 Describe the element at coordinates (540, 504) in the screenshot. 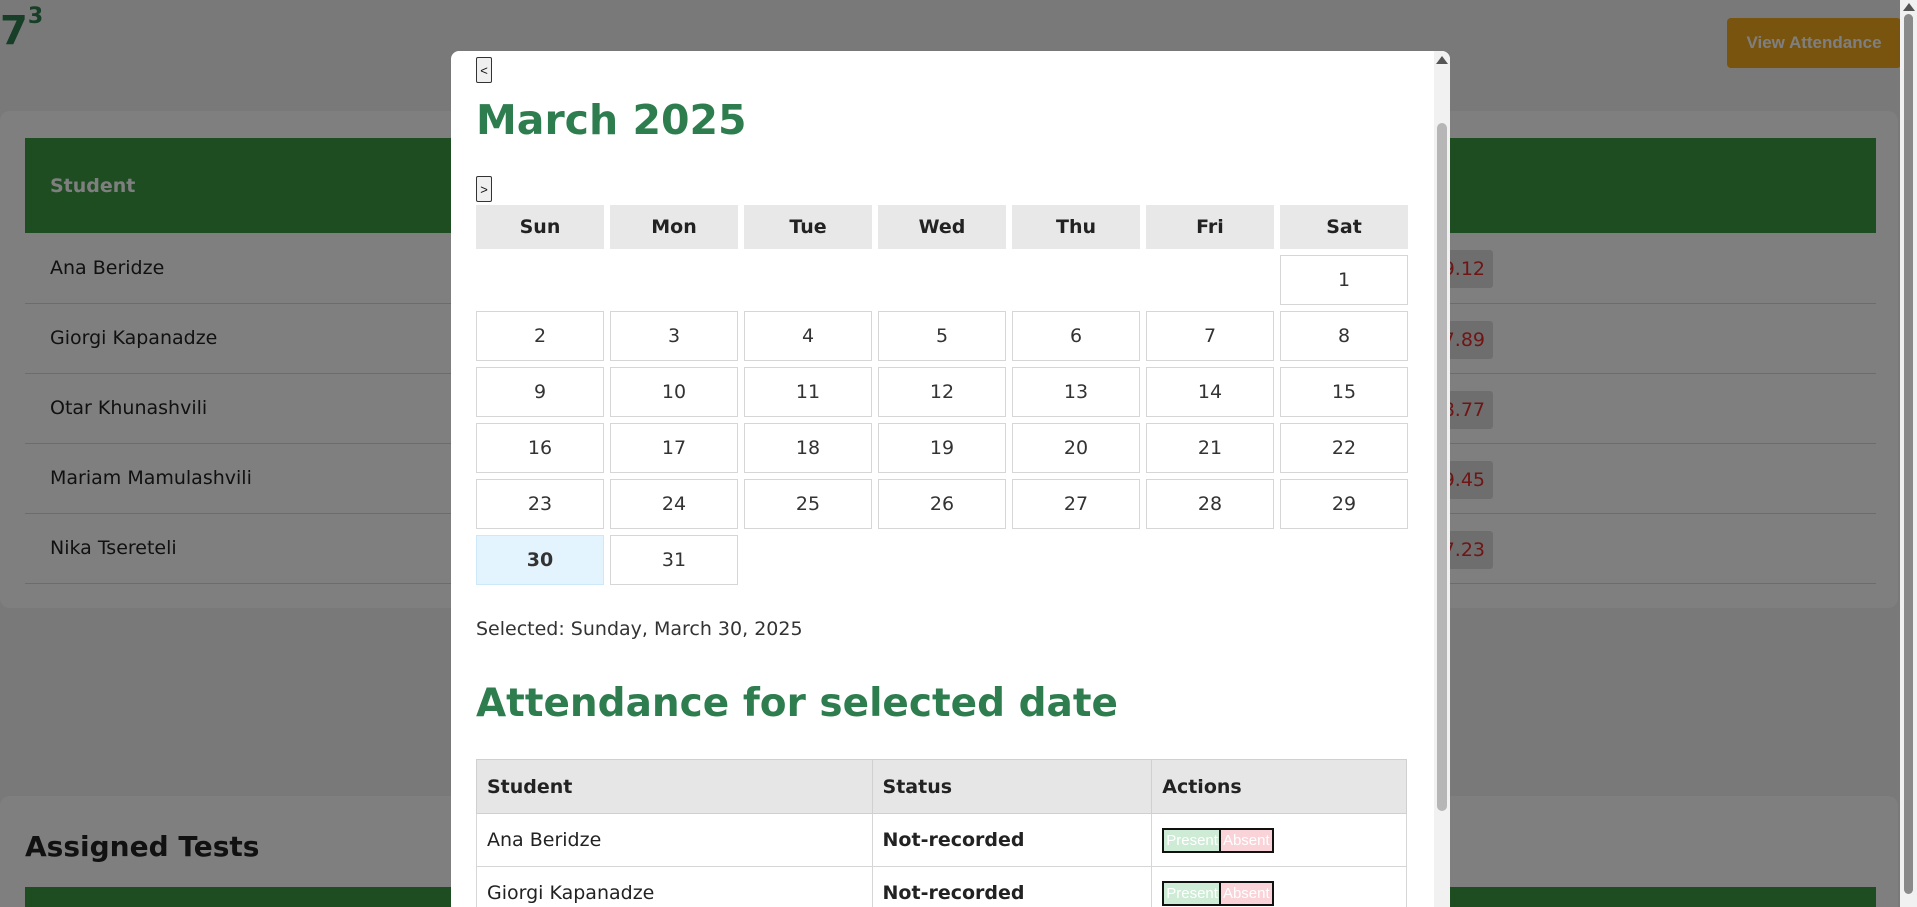

I see `calendar-day: 23` at that location.